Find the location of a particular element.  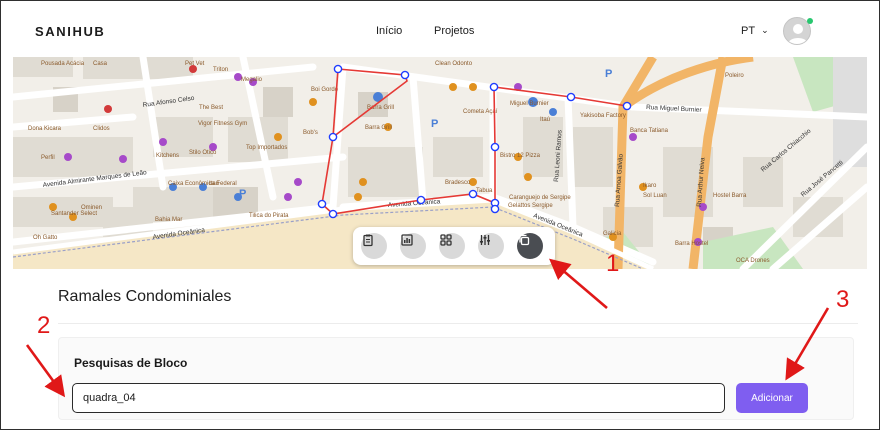

map-poi-label: Galicia is located at coordinates (612, 234).